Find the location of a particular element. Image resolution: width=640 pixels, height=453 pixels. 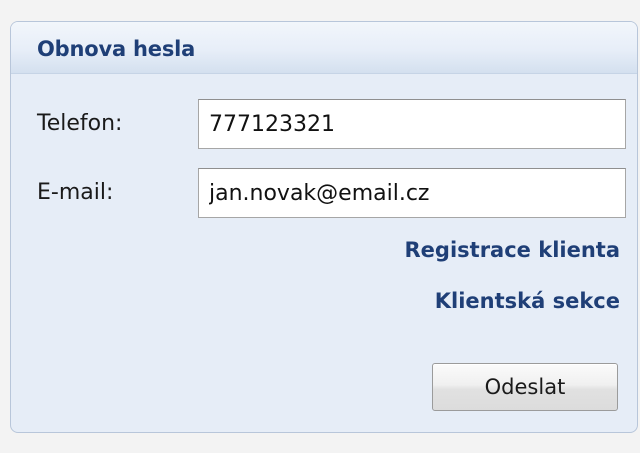

phone-input is located at coordinates (412, 124).